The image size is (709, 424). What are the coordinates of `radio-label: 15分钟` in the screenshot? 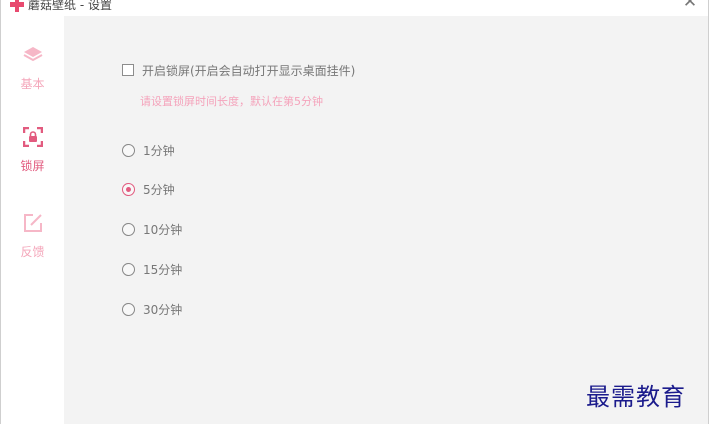 It's located at (163, 269).